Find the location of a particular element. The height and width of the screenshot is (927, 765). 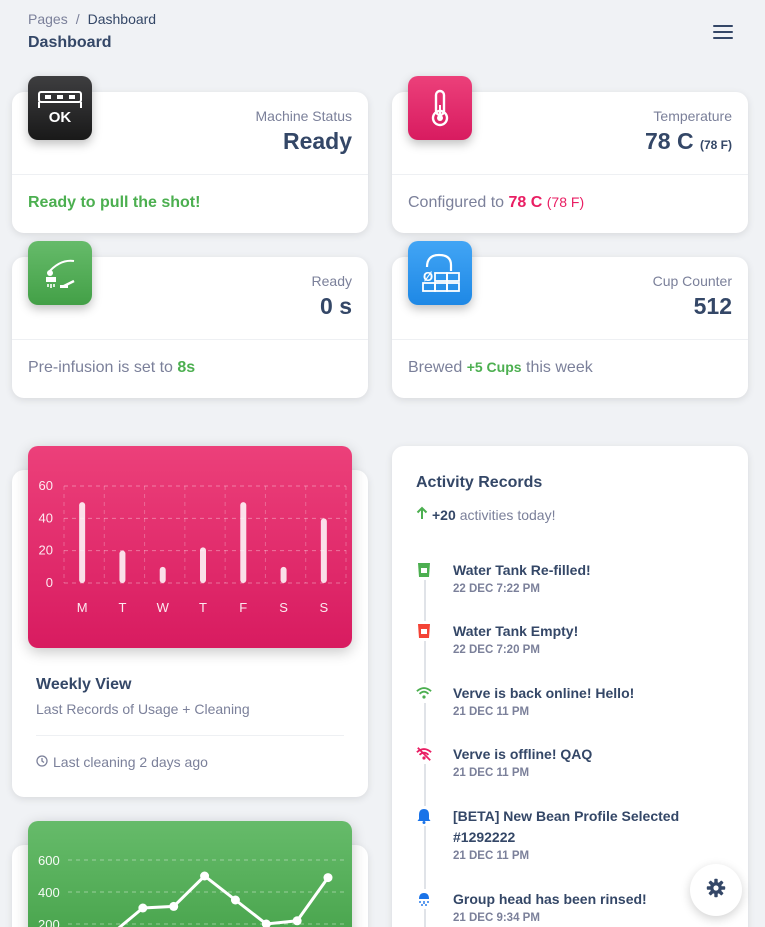

weekly-view-footer: Last cleaning 2 days ago is located at coordinates (122, 762).